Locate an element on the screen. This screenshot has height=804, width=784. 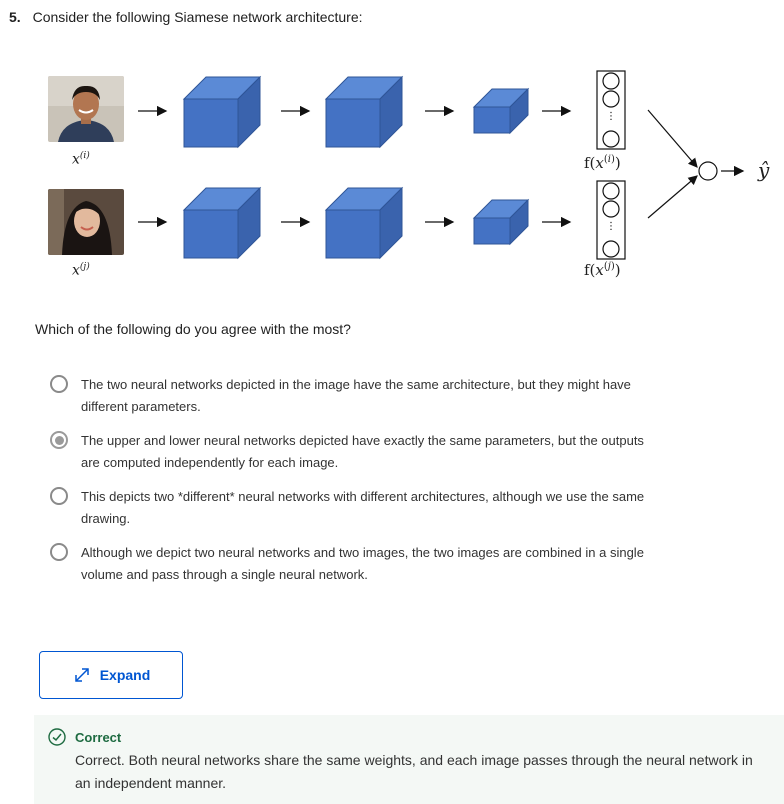
expand-button: Expand is located at coordinates (111, 675).